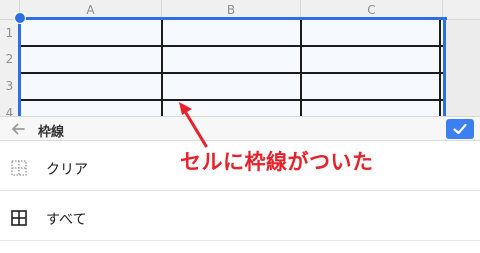  I want to click on selection-handle, so click(20, 18).